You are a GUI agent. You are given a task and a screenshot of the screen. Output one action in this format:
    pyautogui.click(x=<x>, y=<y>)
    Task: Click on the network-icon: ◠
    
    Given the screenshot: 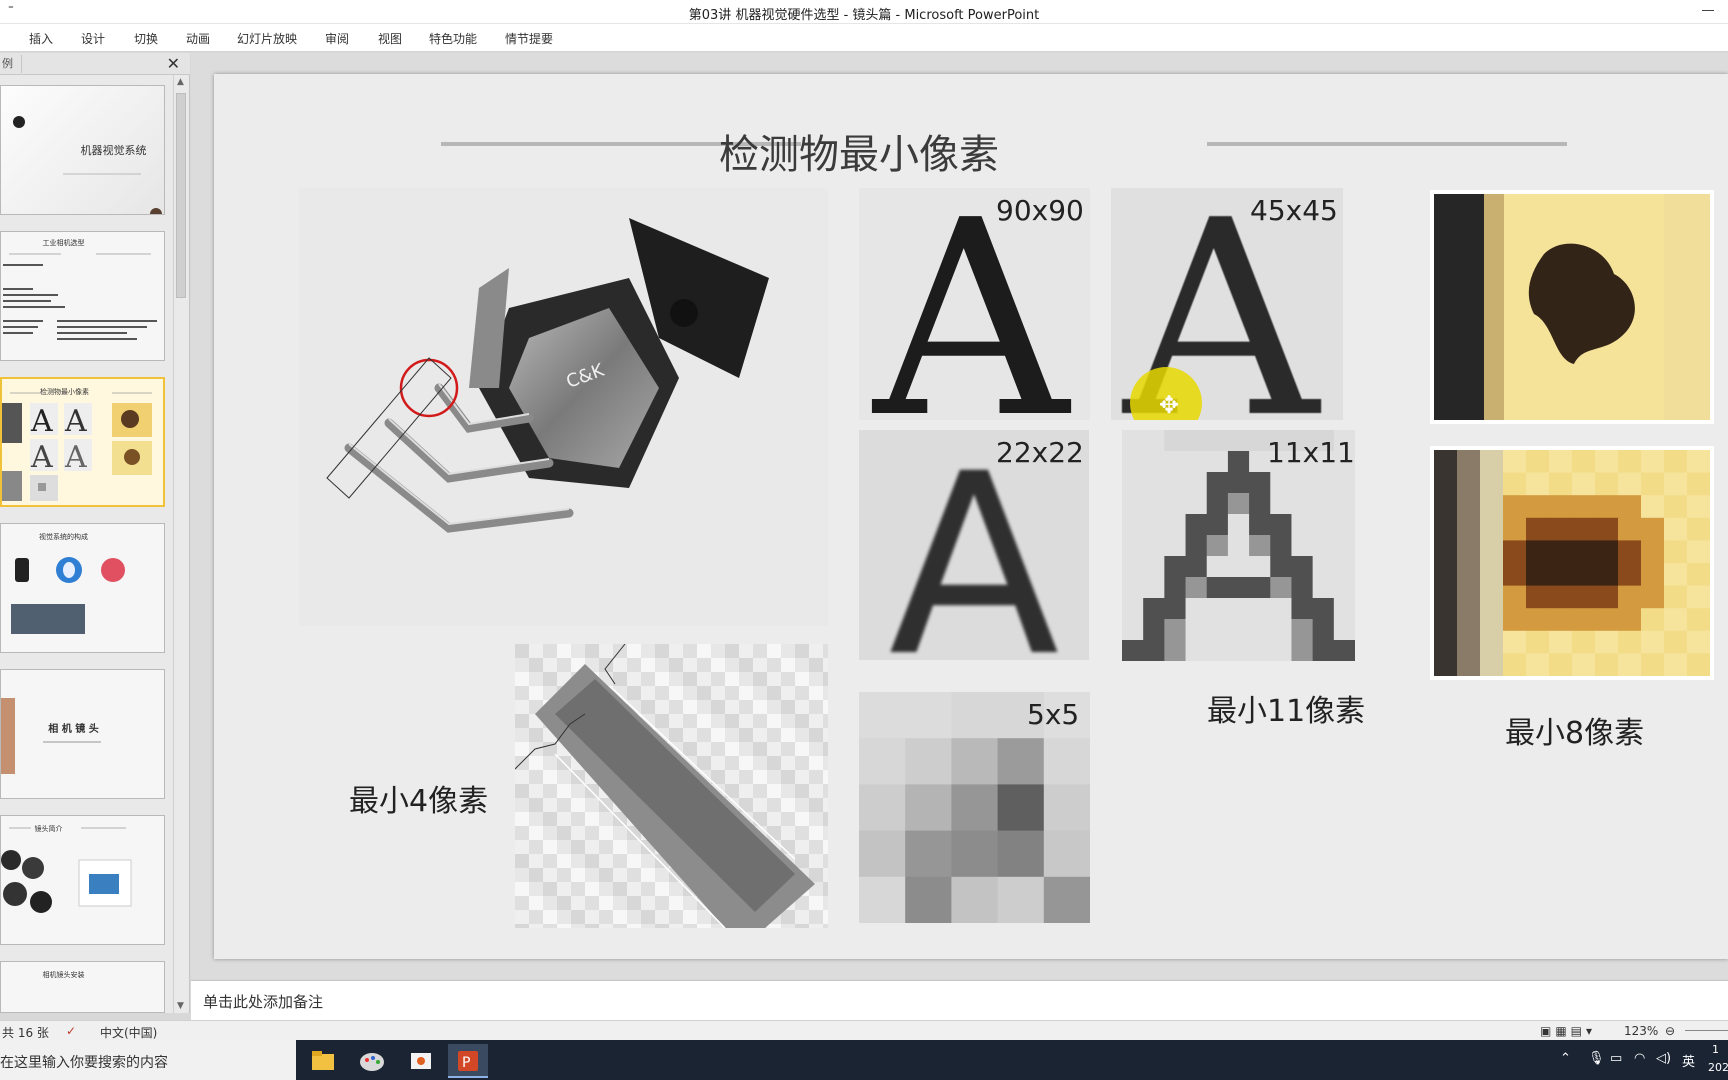 What is the action you would take?
    pyautogui.click(x=1639, y=1058)
    